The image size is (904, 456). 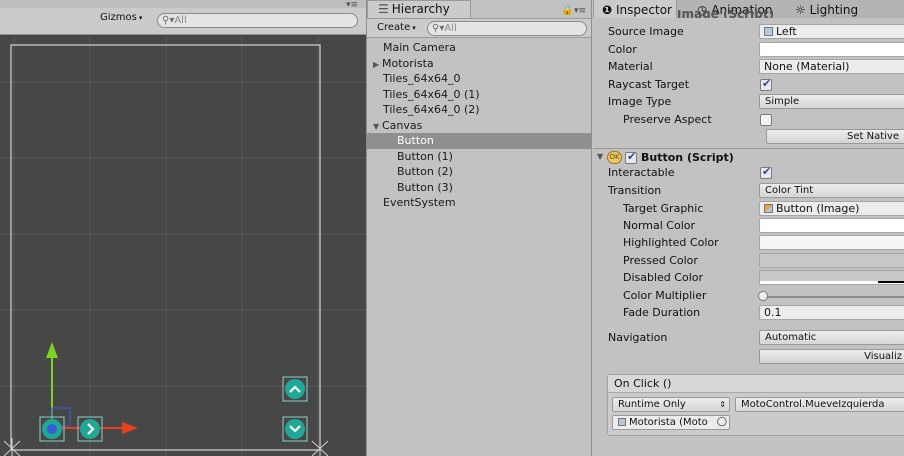 What do you see at coordinates (422, 78) in the screenshot?
I see `hierarchy-item-label: Tiles_64x64_0` at bounding box center [422, 78].